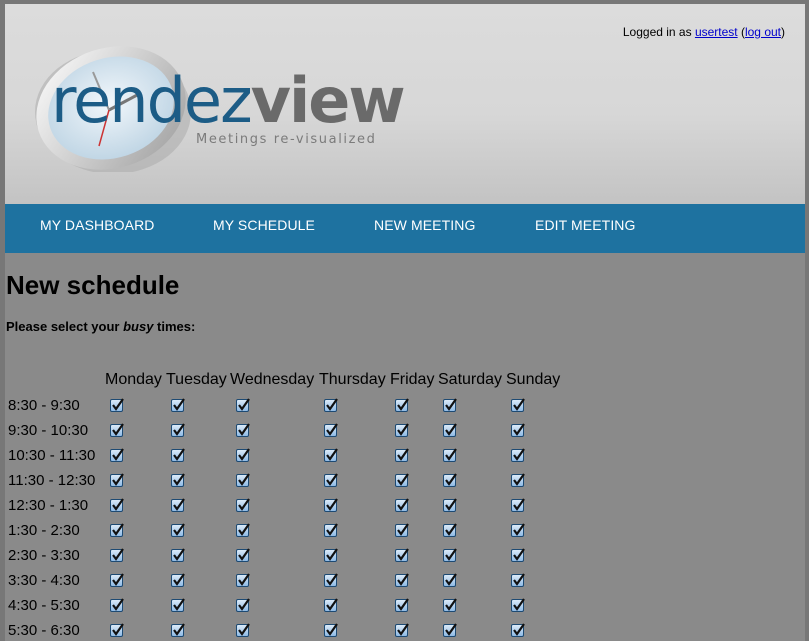 The width and height of the screenshot is (809, 641). I want to click on nav-item-edit-meeting: EDIT MEETING, so click(585, 228).